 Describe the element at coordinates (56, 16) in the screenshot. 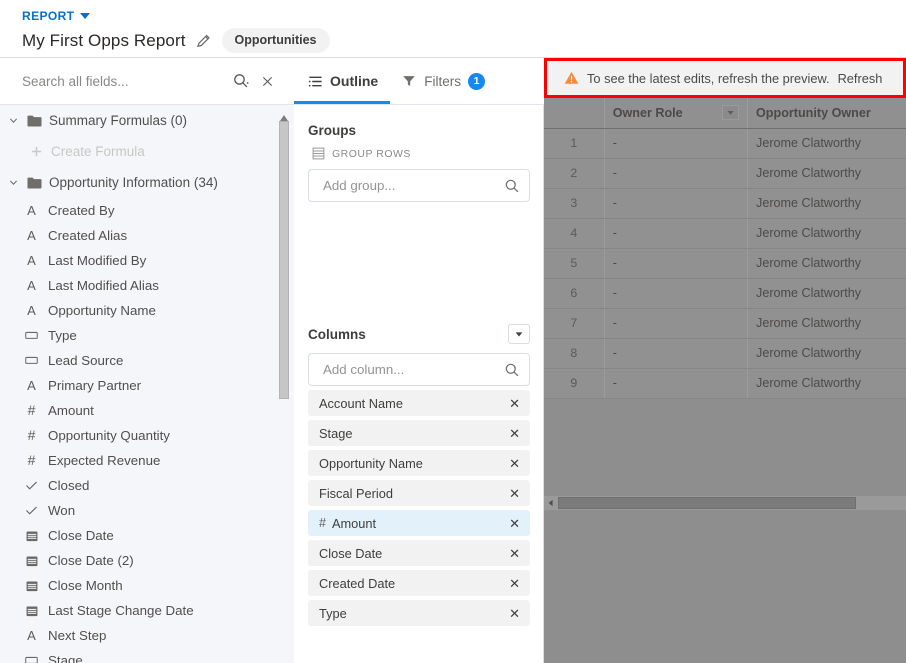

I see `report-type-breadcrumb: REPORT` at that location.